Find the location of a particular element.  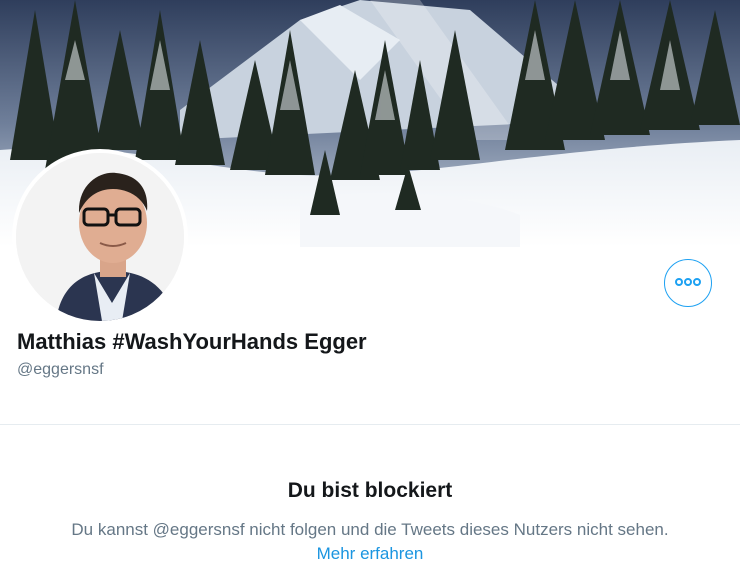

profile-avatar is located at coordinates (100, 237).